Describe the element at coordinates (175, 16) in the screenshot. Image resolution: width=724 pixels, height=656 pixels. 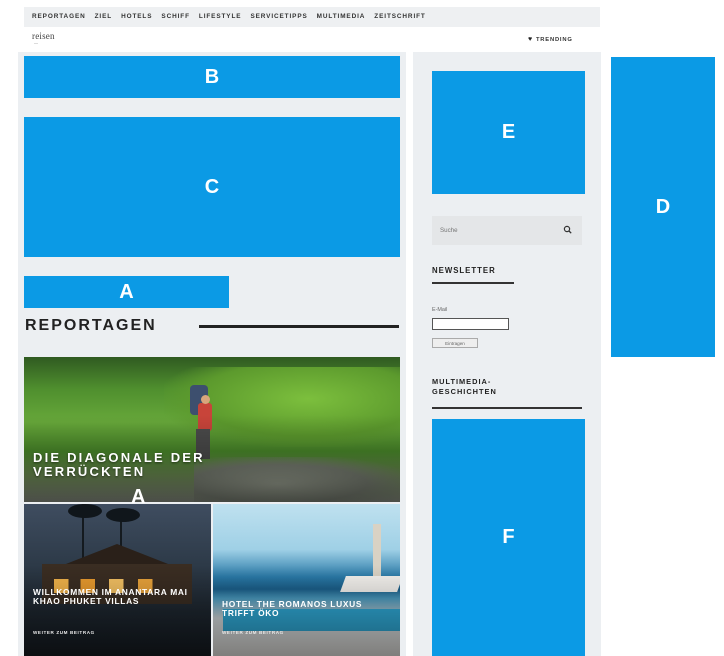
I see `nav-item-schiff: SCHIFF` at that location.